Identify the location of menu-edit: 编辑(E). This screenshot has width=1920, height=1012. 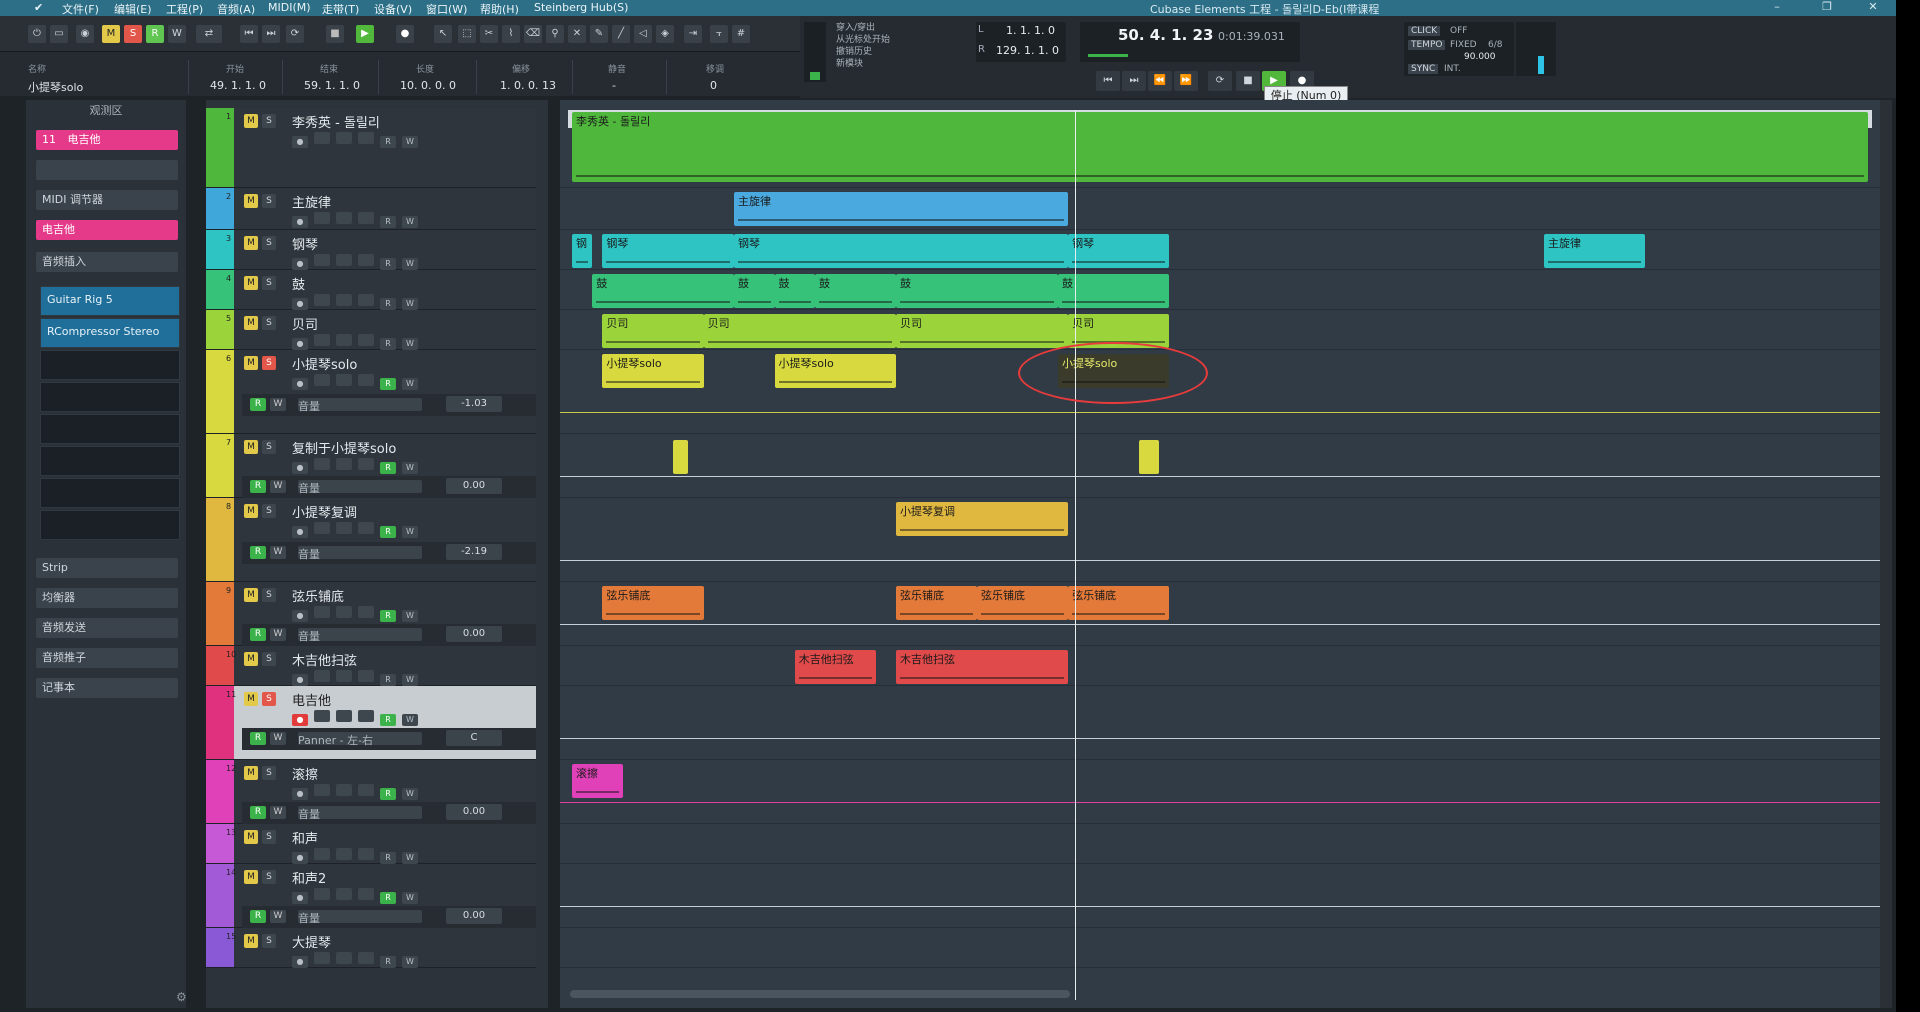
(133, 9).